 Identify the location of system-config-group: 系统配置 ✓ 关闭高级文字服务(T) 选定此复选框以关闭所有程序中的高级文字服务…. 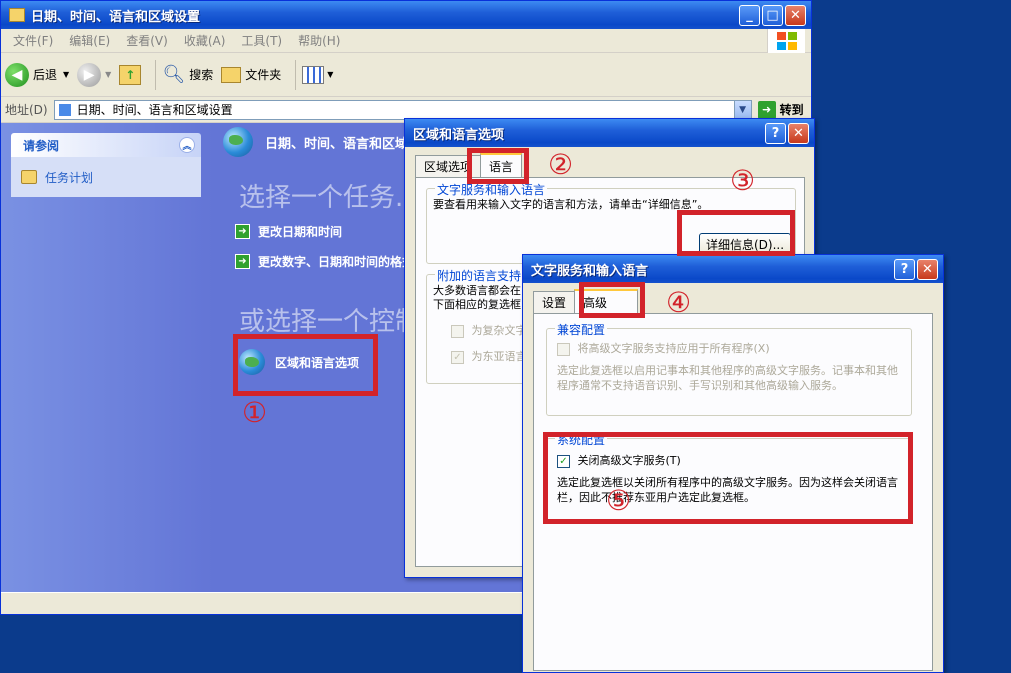
(729, 476).